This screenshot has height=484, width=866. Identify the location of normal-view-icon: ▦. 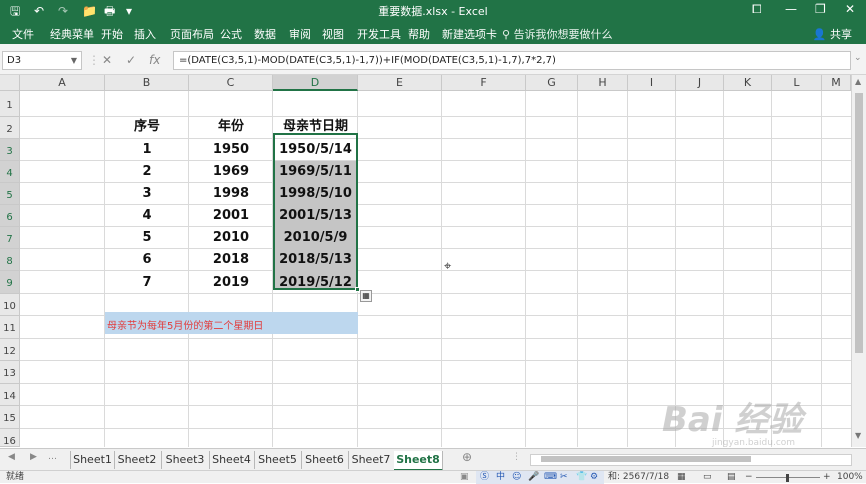
(681, 477).